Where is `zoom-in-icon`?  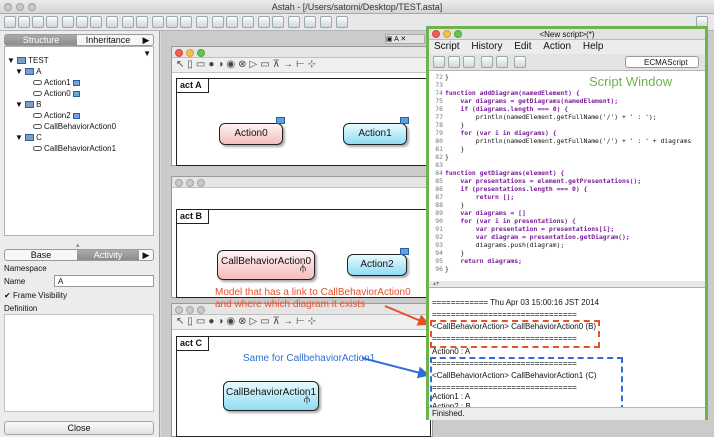 zoom-in-icon is located at coordinates (158, 22).